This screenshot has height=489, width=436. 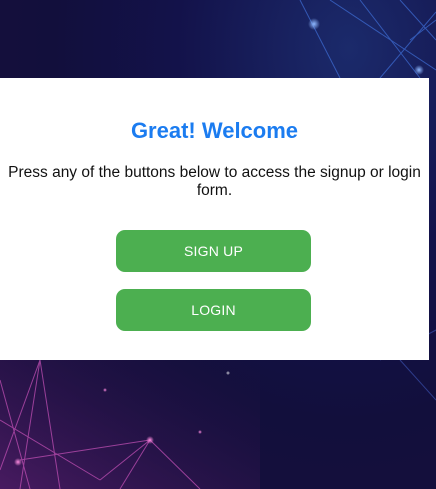 What do you see at coordinates (214, 130) in the screenshot?
I see `welcome-title: Great! Welcome` at bounding box center [214, 130].